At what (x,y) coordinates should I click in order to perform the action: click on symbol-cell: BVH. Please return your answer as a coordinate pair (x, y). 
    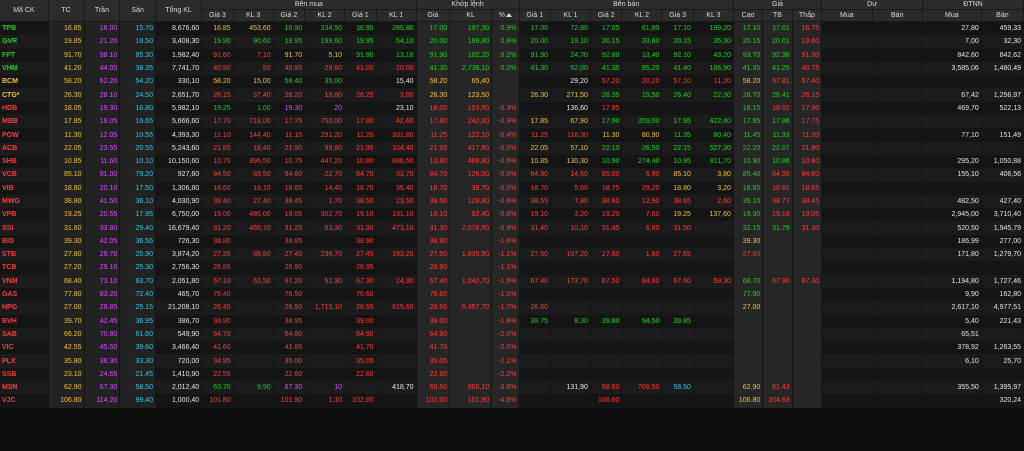
    Looking at the image, I should click on (24, 321).